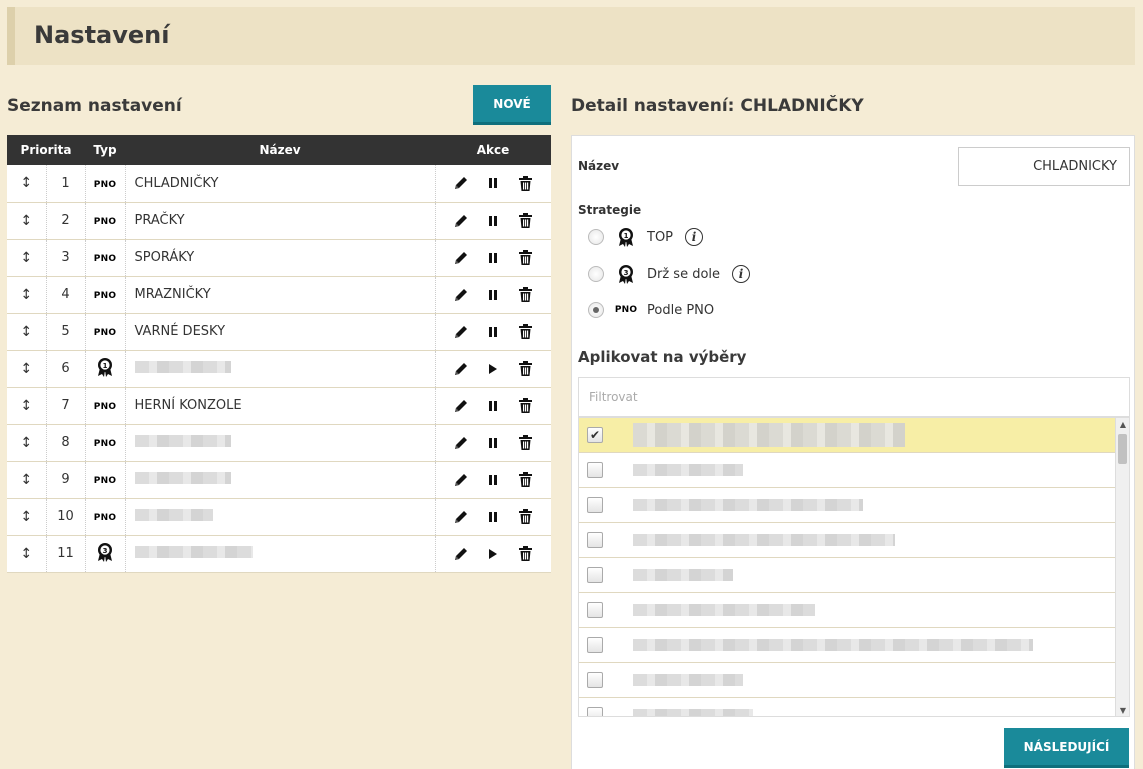 The height and width of the screenshot is (769, 1143). I want to click on settings-list-title: Seznam nastavení, so click(94, 106).